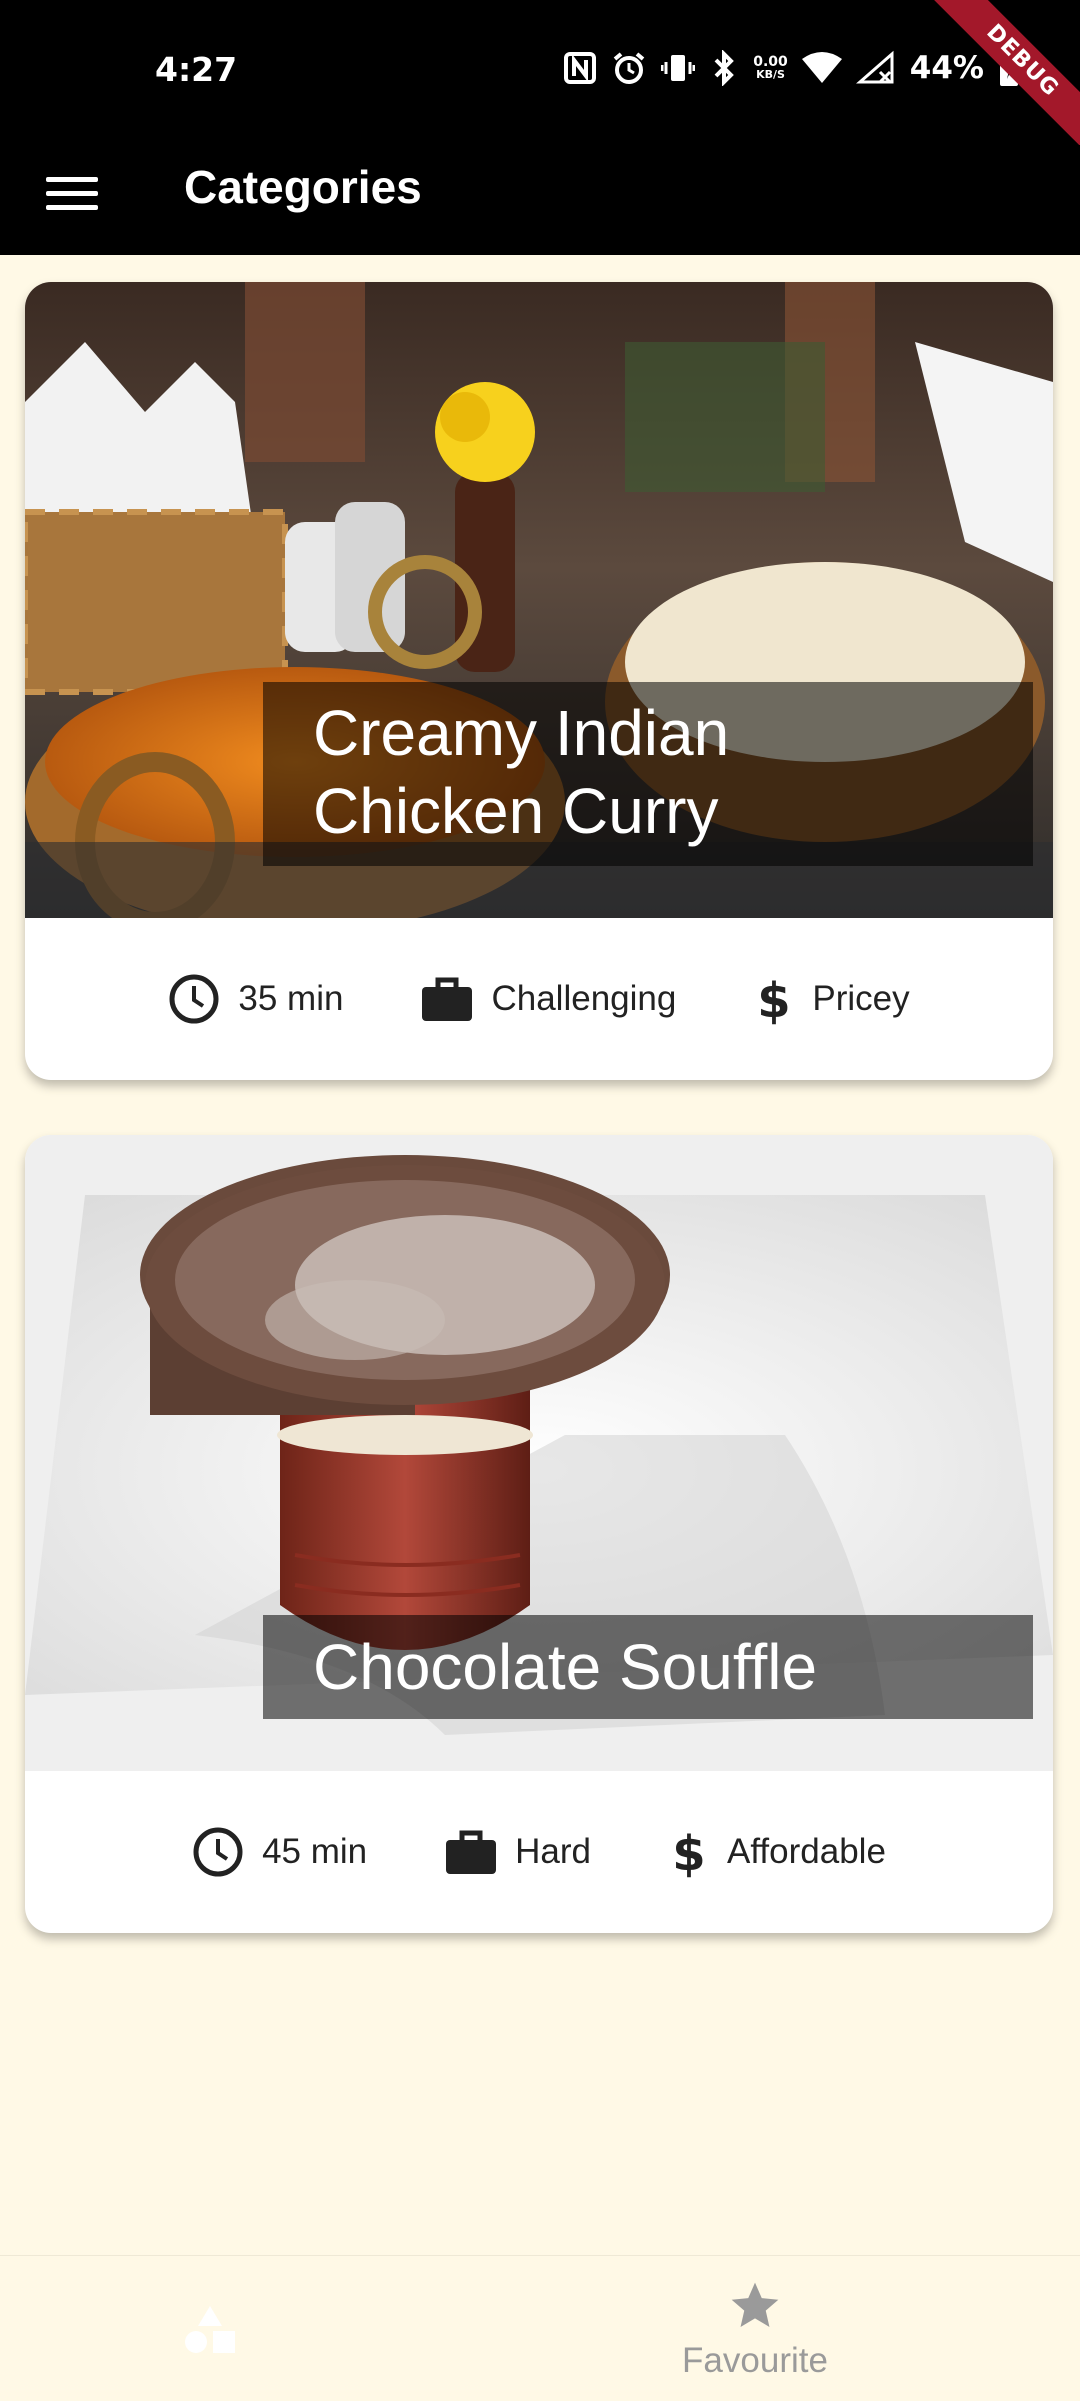 This screenshot has width=1080, height=2401. What do you see at coordinates (540, 2328) in the screenshot?
I see `bottom-navigation: Favourite` at bounding box center [540, 2328].